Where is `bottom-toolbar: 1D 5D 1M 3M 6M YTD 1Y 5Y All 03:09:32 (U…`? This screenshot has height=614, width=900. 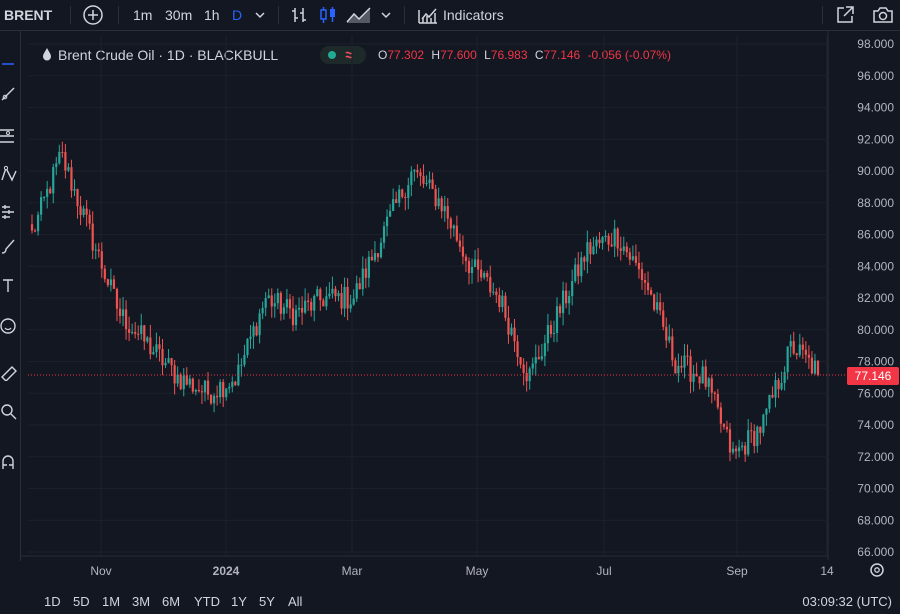
bottom-toolbar: 1D 5D 1M 3M 6M YTD 1Y 5Y All 03:09:32 (U… is located at coordinates (450, 602).